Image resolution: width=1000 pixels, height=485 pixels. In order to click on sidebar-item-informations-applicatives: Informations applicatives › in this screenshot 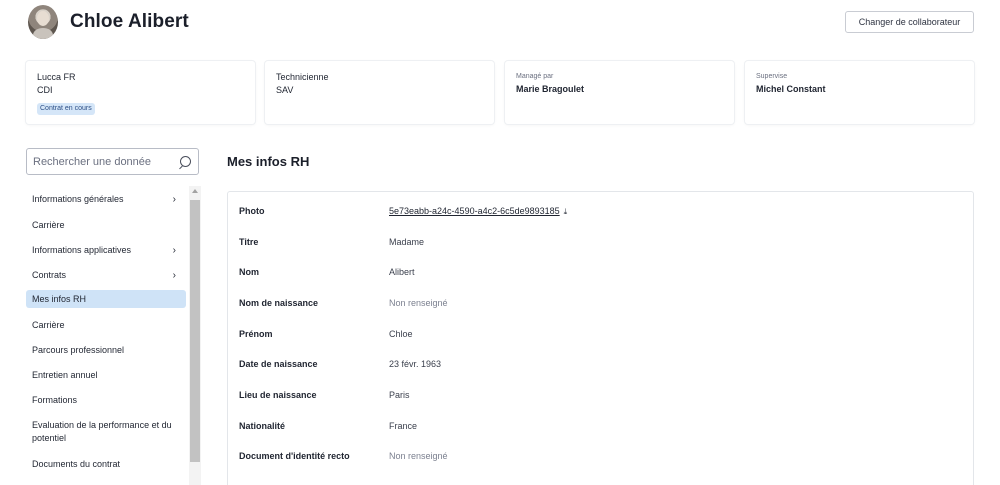, I will do `click(106, 250)`.